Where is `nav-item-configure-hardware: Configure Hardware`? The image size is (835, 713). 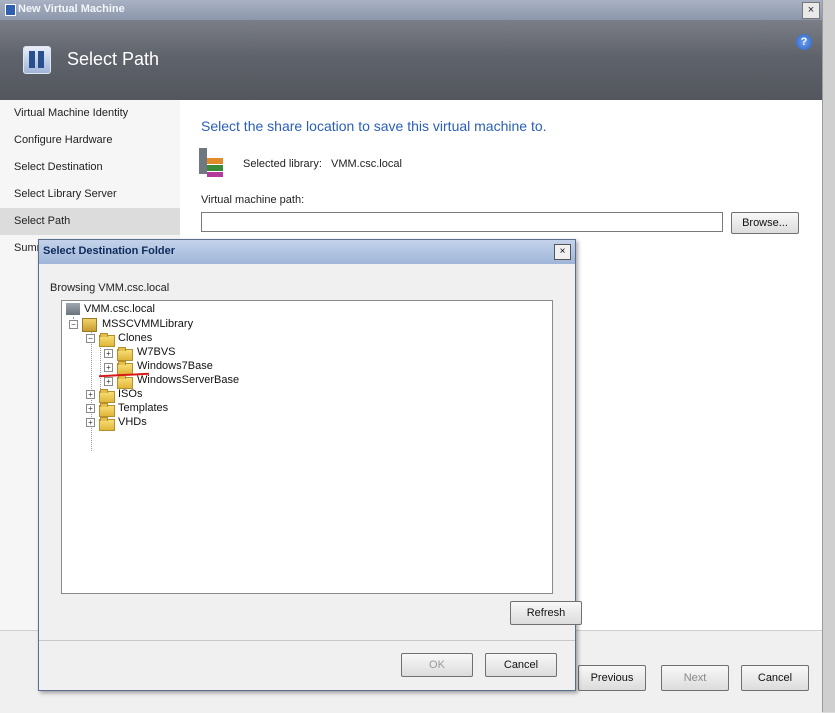 nav-item-configure-hardware: Configure Hardware is located at coordinates (90, 140).